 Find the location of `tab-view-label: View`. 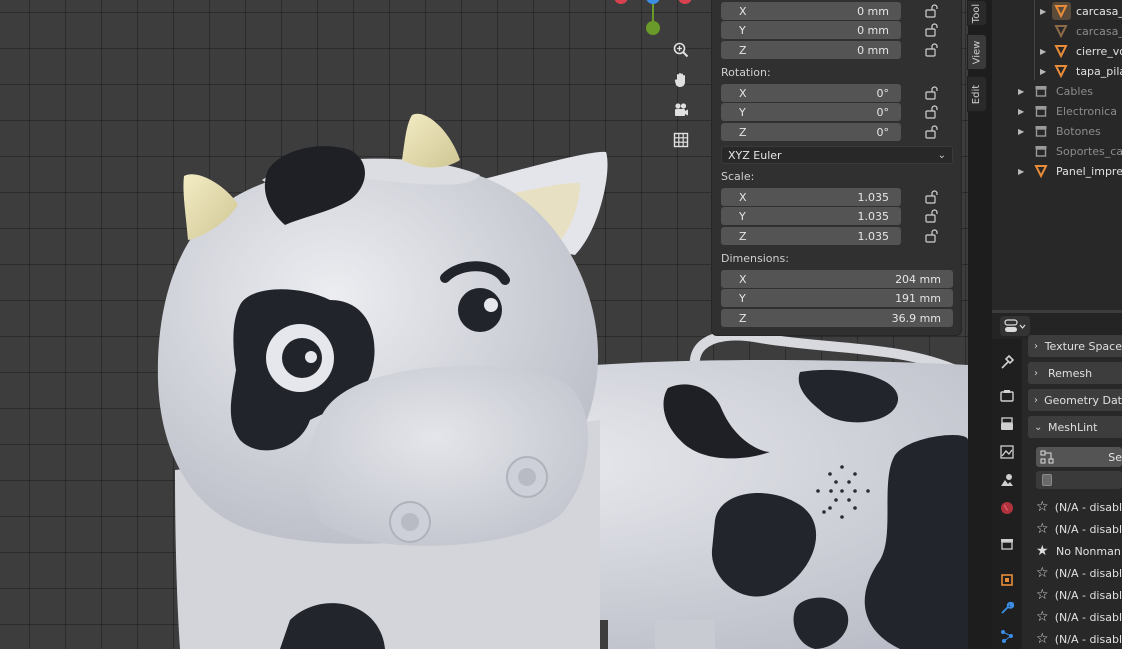

tab-view-label: View is located at coordinates (977, 52).